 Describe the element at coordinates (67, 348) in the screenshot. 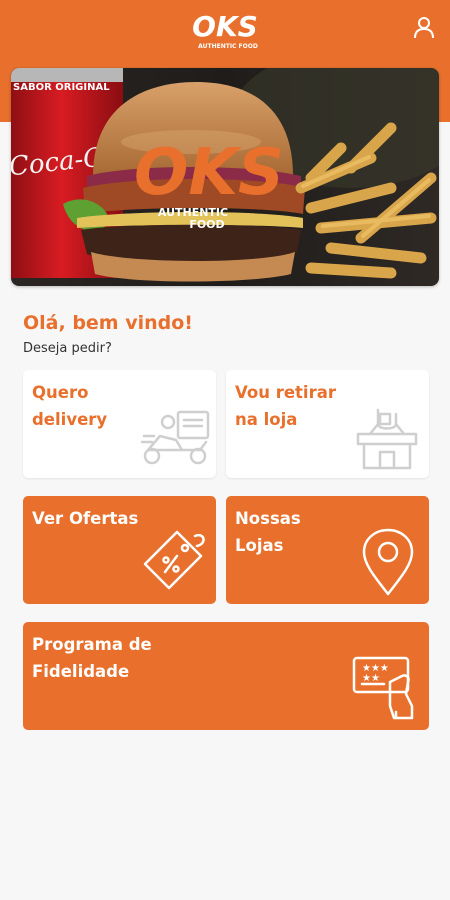

I see `greeting-subtitle: Deseja pedir?` at that location.